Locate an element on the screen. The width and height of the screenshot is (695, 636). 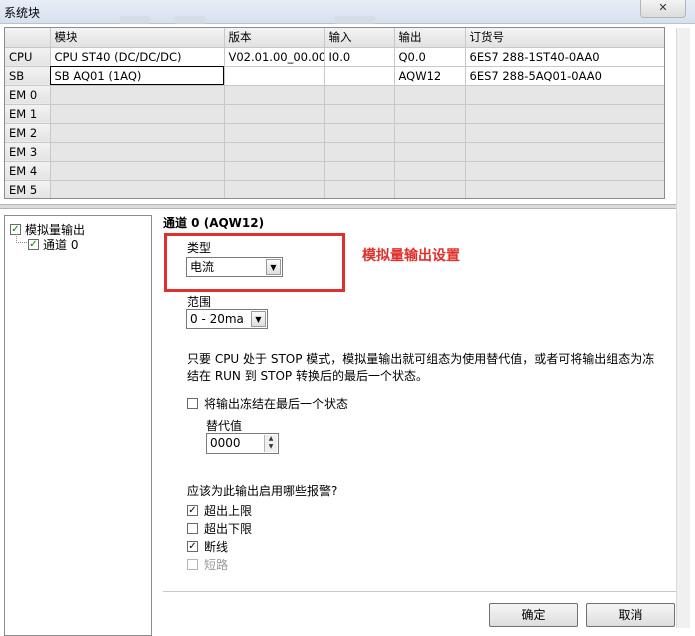
tree-item-channel-0: ✓ 通道 0 is located at coordinates (53, 244).